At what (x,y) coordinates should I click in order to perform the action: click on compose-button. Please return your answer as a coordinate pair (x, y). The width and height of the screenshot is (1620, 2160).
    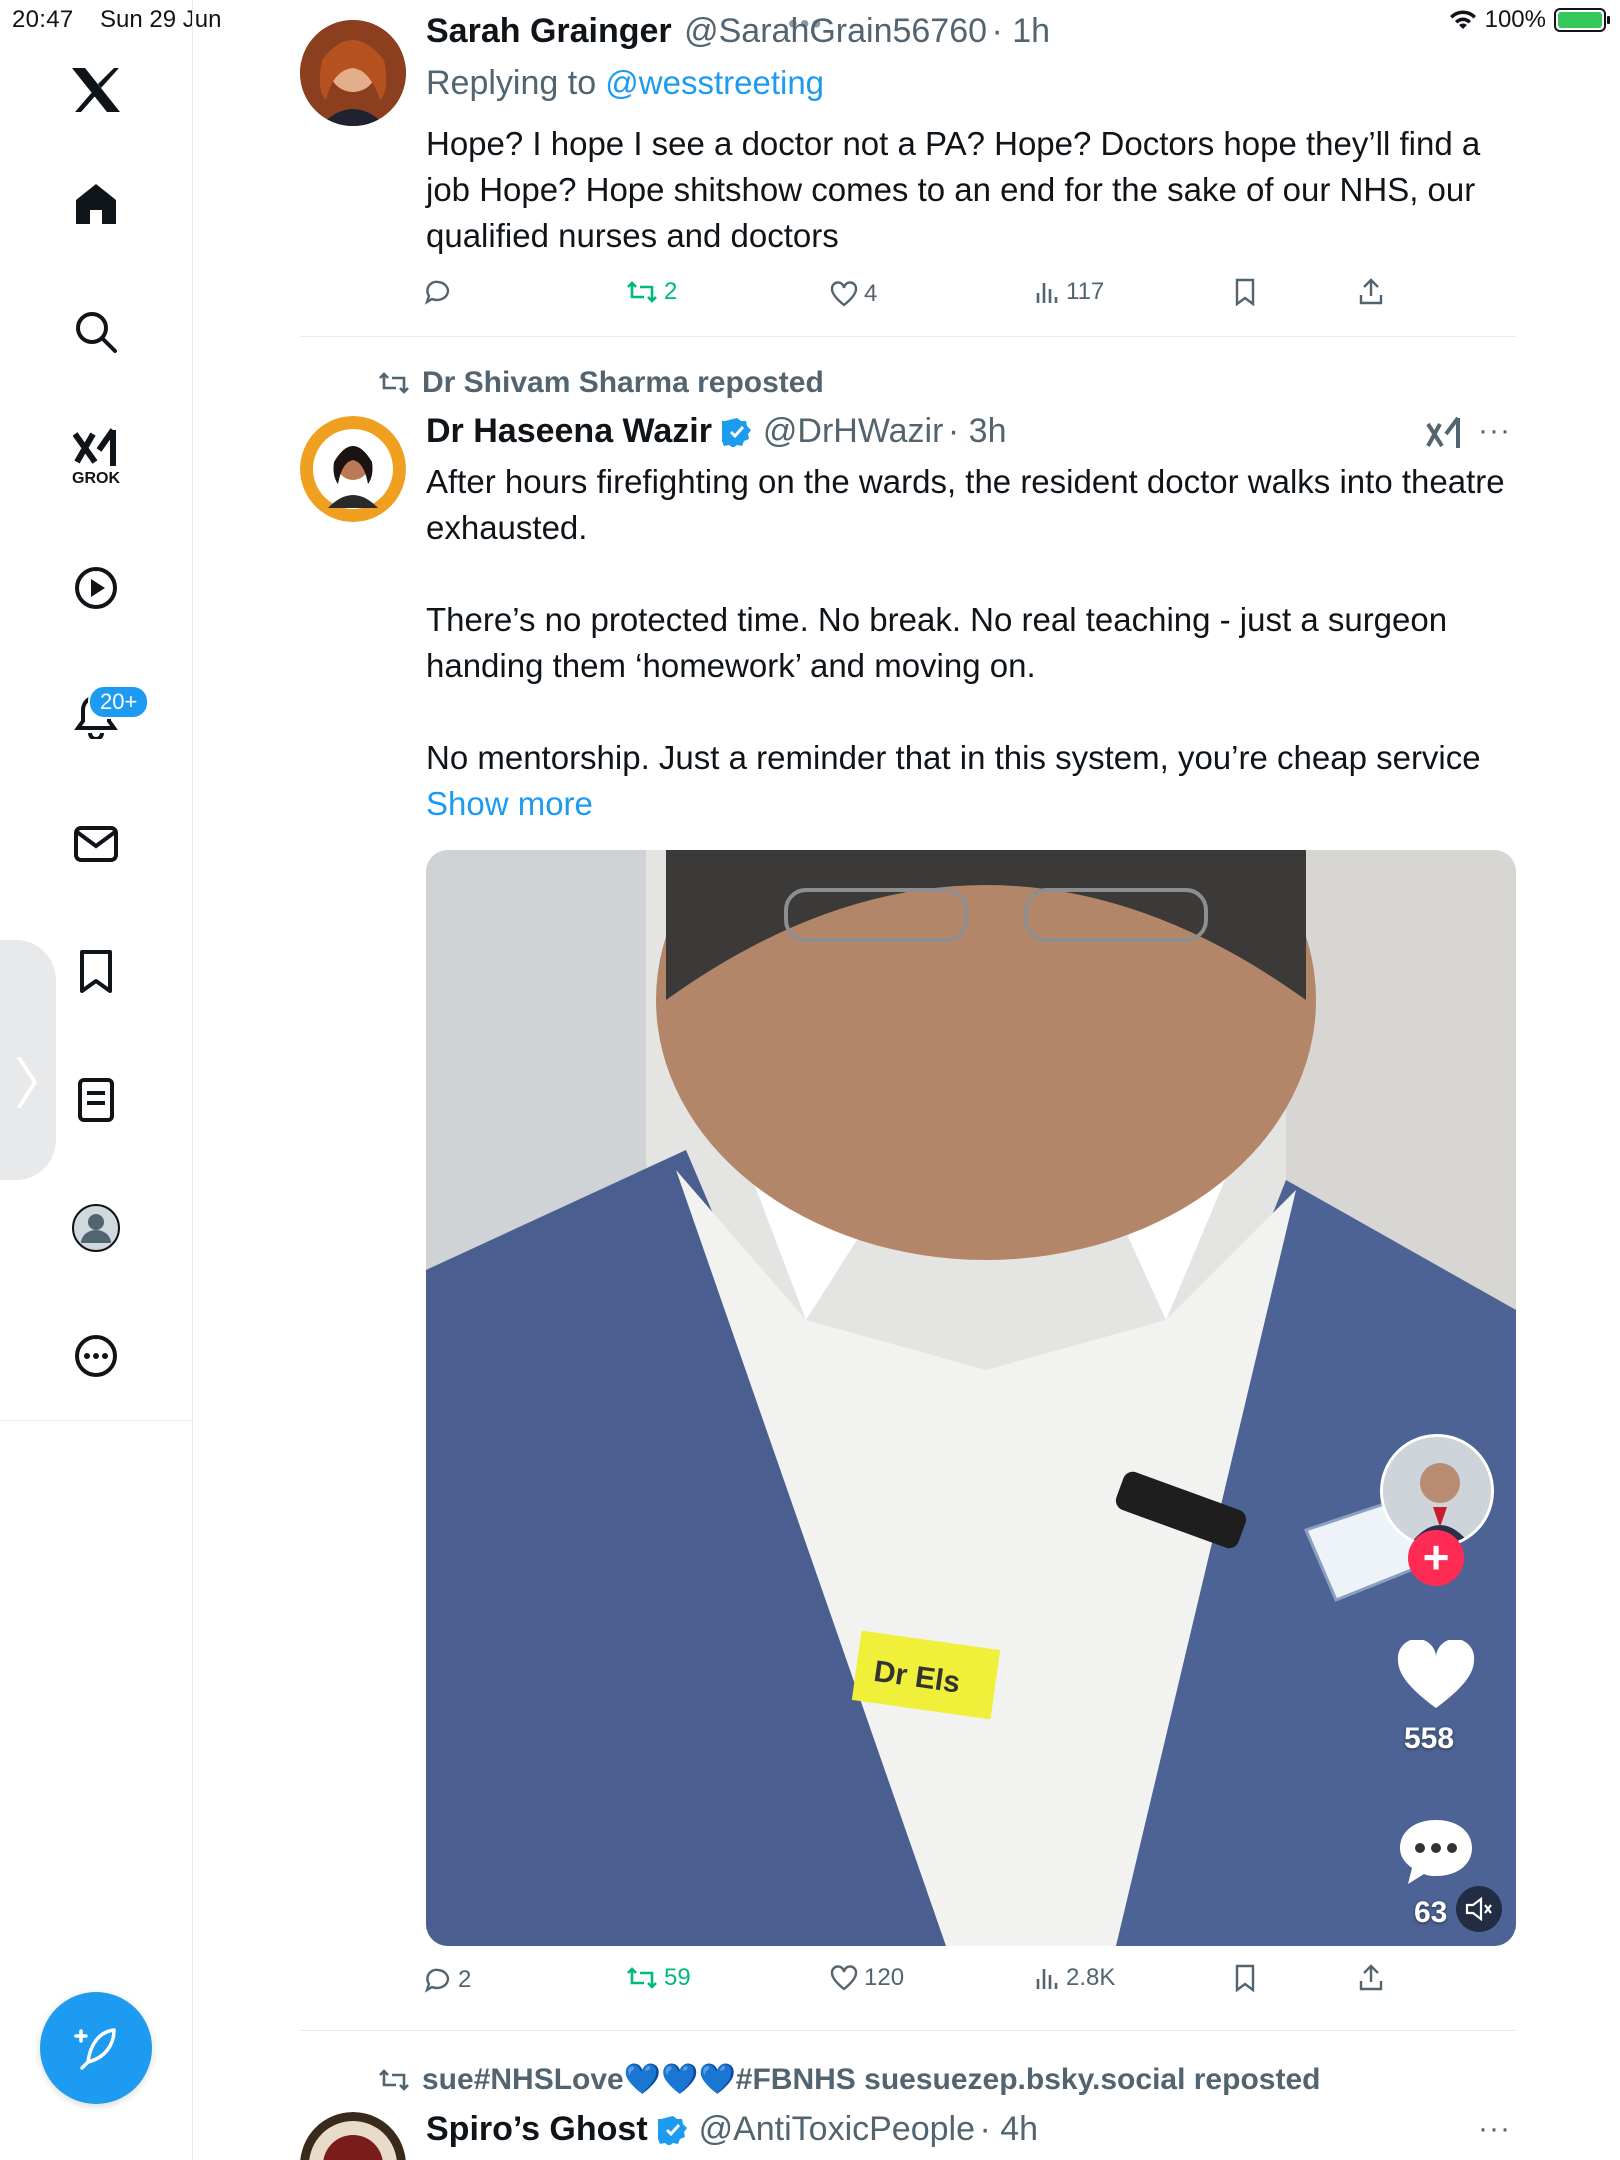
    Looking at the image, I should click on (96, 2048).